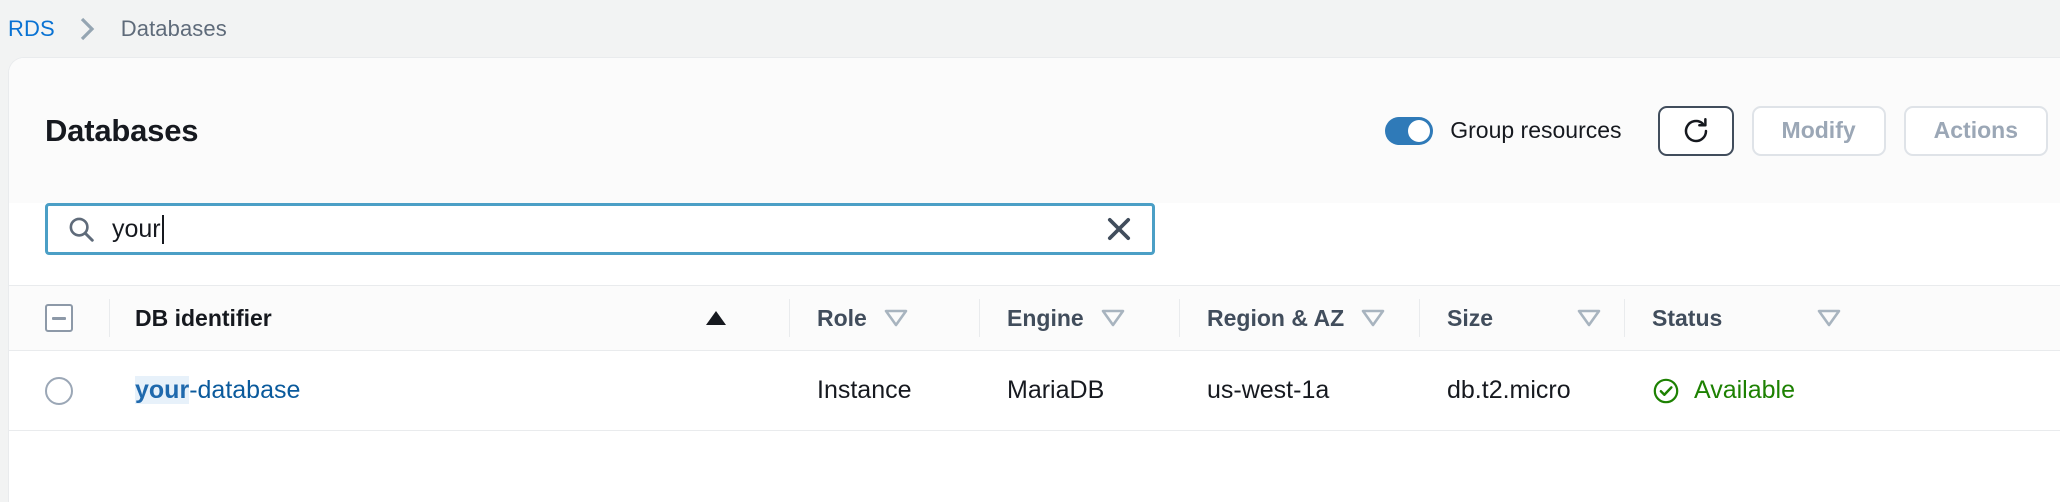  What do you see at coordinates (88, 29) in the screenshot?
I see `chevron-right-icon` at bounding box center [88, 29].